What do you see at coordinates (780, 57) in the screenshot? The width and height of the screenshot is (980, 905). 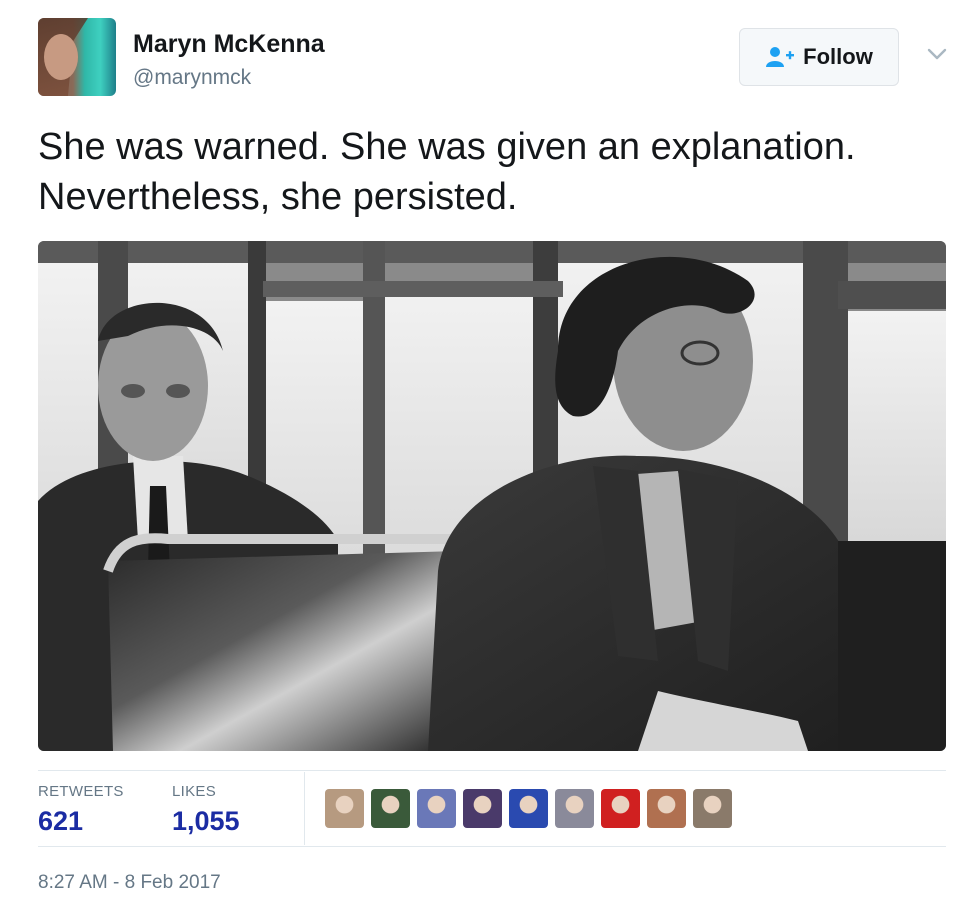 I see `add-user-icon` at bounding box center [780, 57].